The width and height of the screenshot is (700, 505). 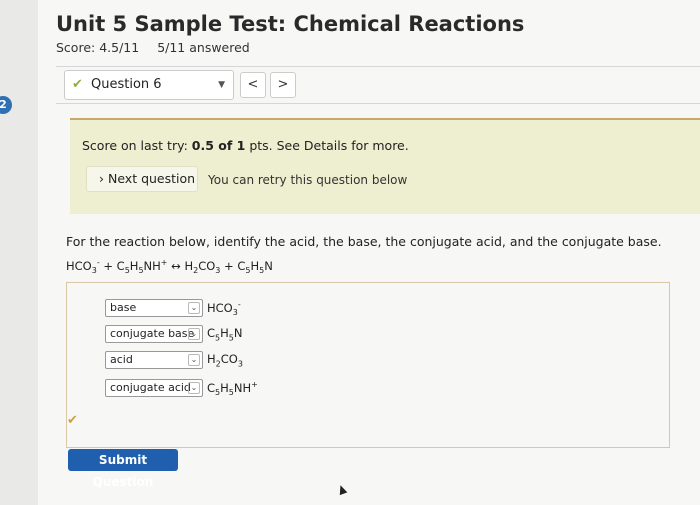 I want to click on total-score: Score: 4.5/11, so click(x=98, y=47).